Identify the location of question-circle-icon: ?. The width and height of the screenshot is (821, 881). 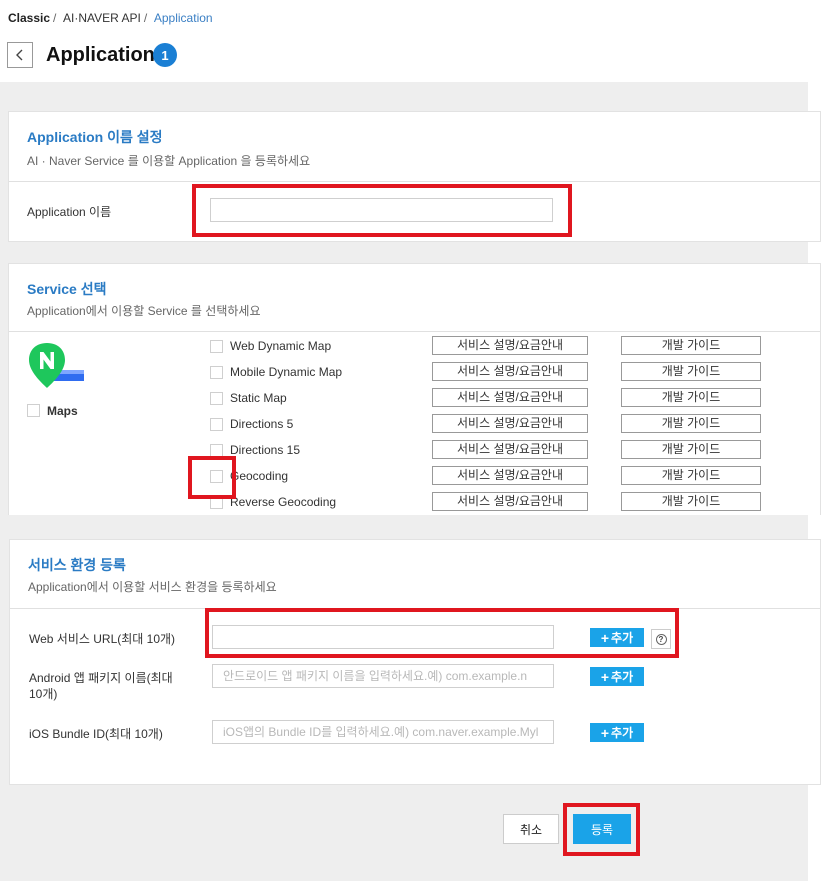
(661, 639).